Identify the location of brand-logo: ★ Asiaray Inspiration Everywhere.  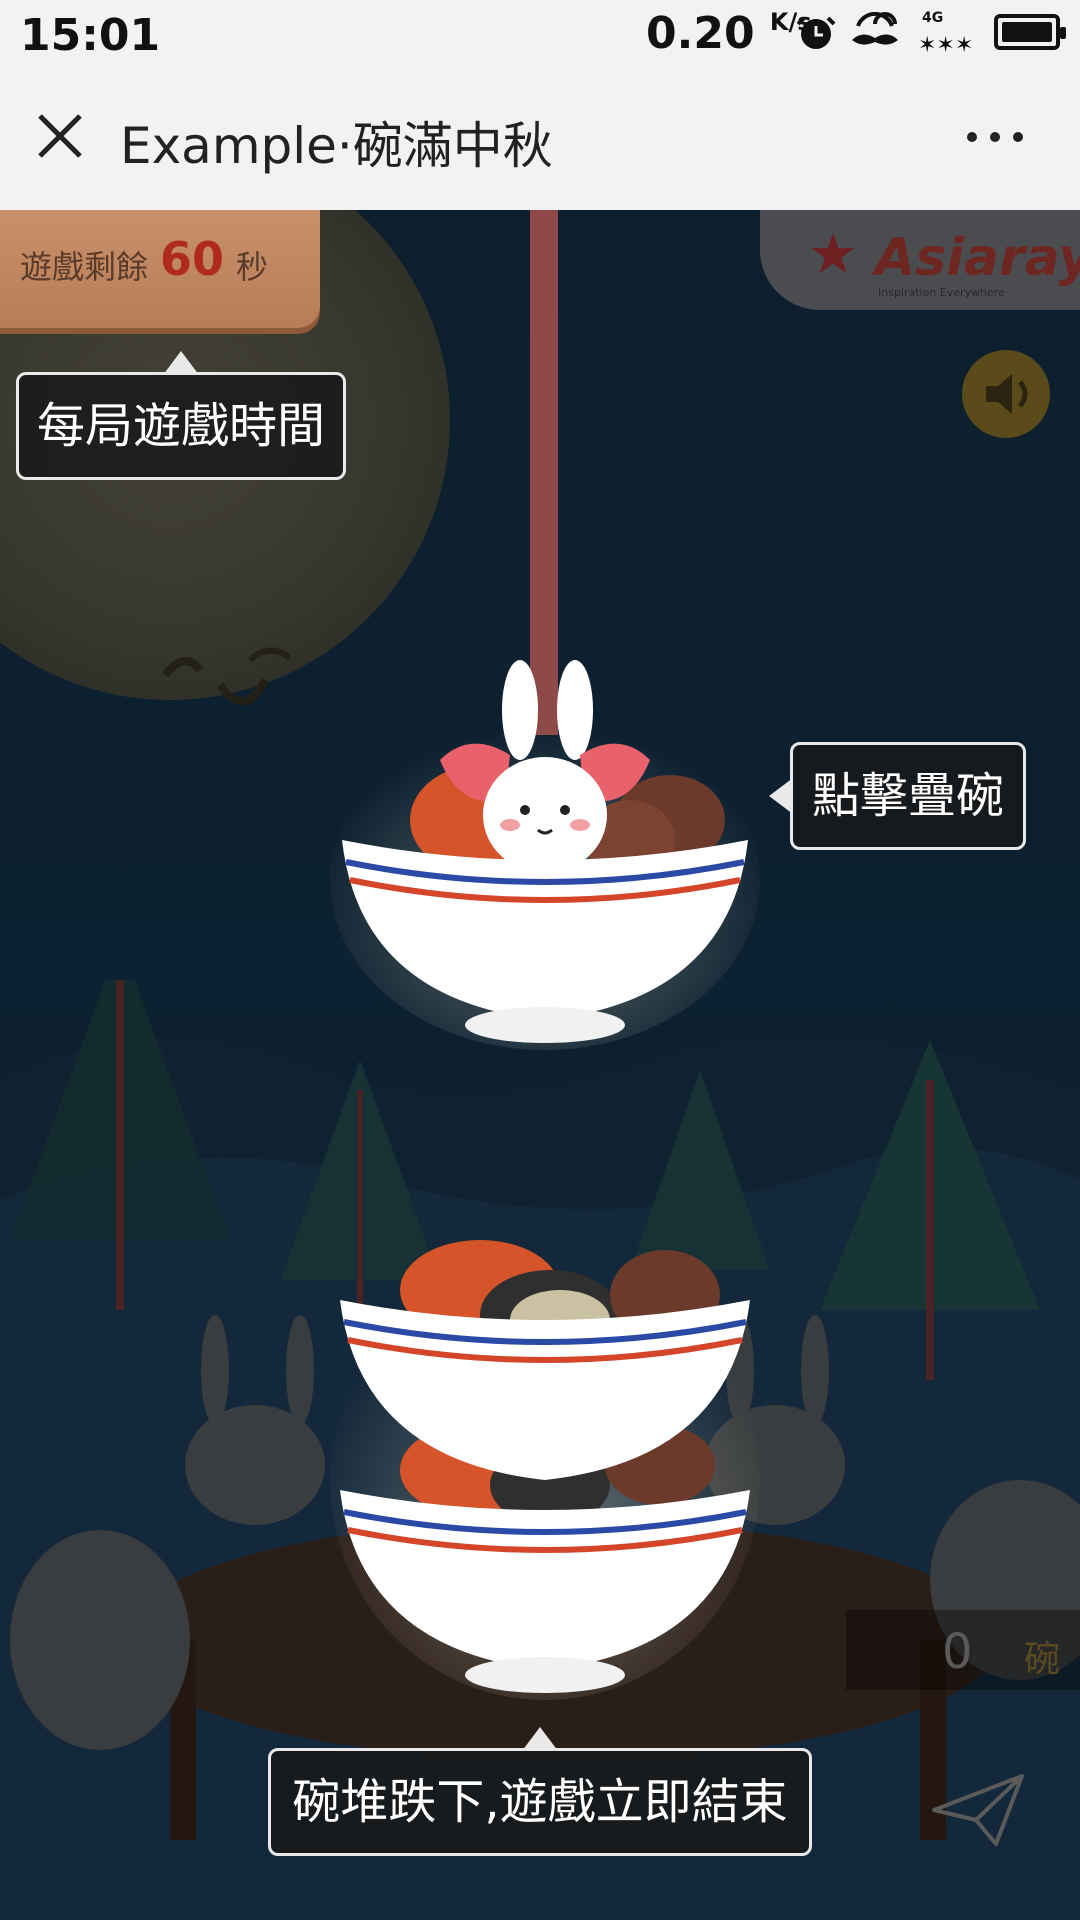
(920, 260).